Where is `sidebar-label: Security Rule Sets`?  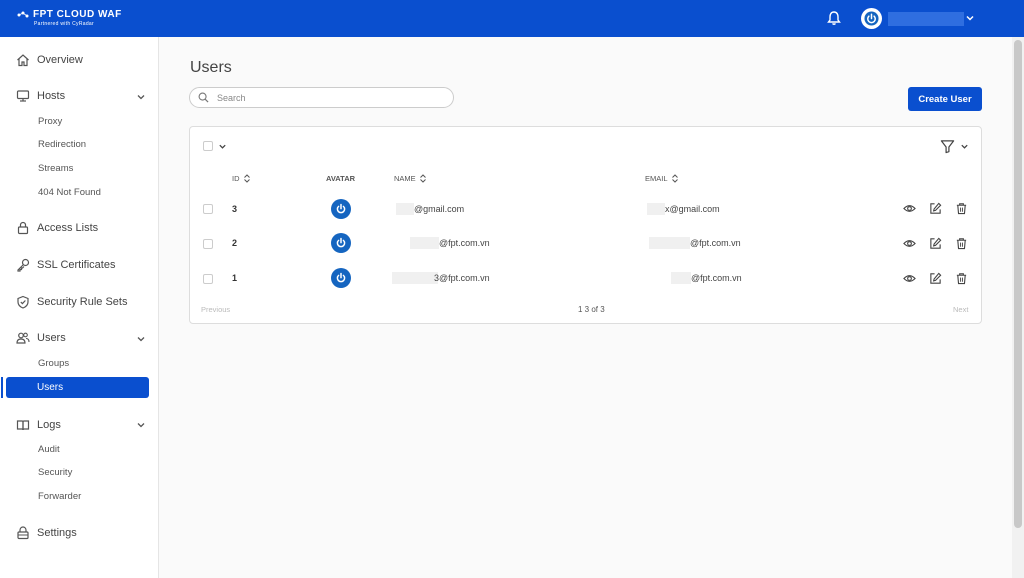 sidebar-label: Security Rule Sets is located at coordinates (82, 302).